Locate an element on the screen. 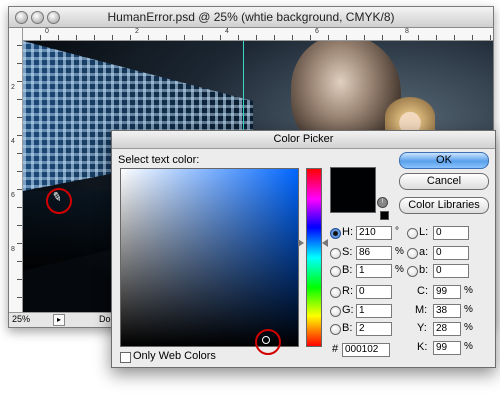  a-channel-label: a: is located at coordinates (424, 252).